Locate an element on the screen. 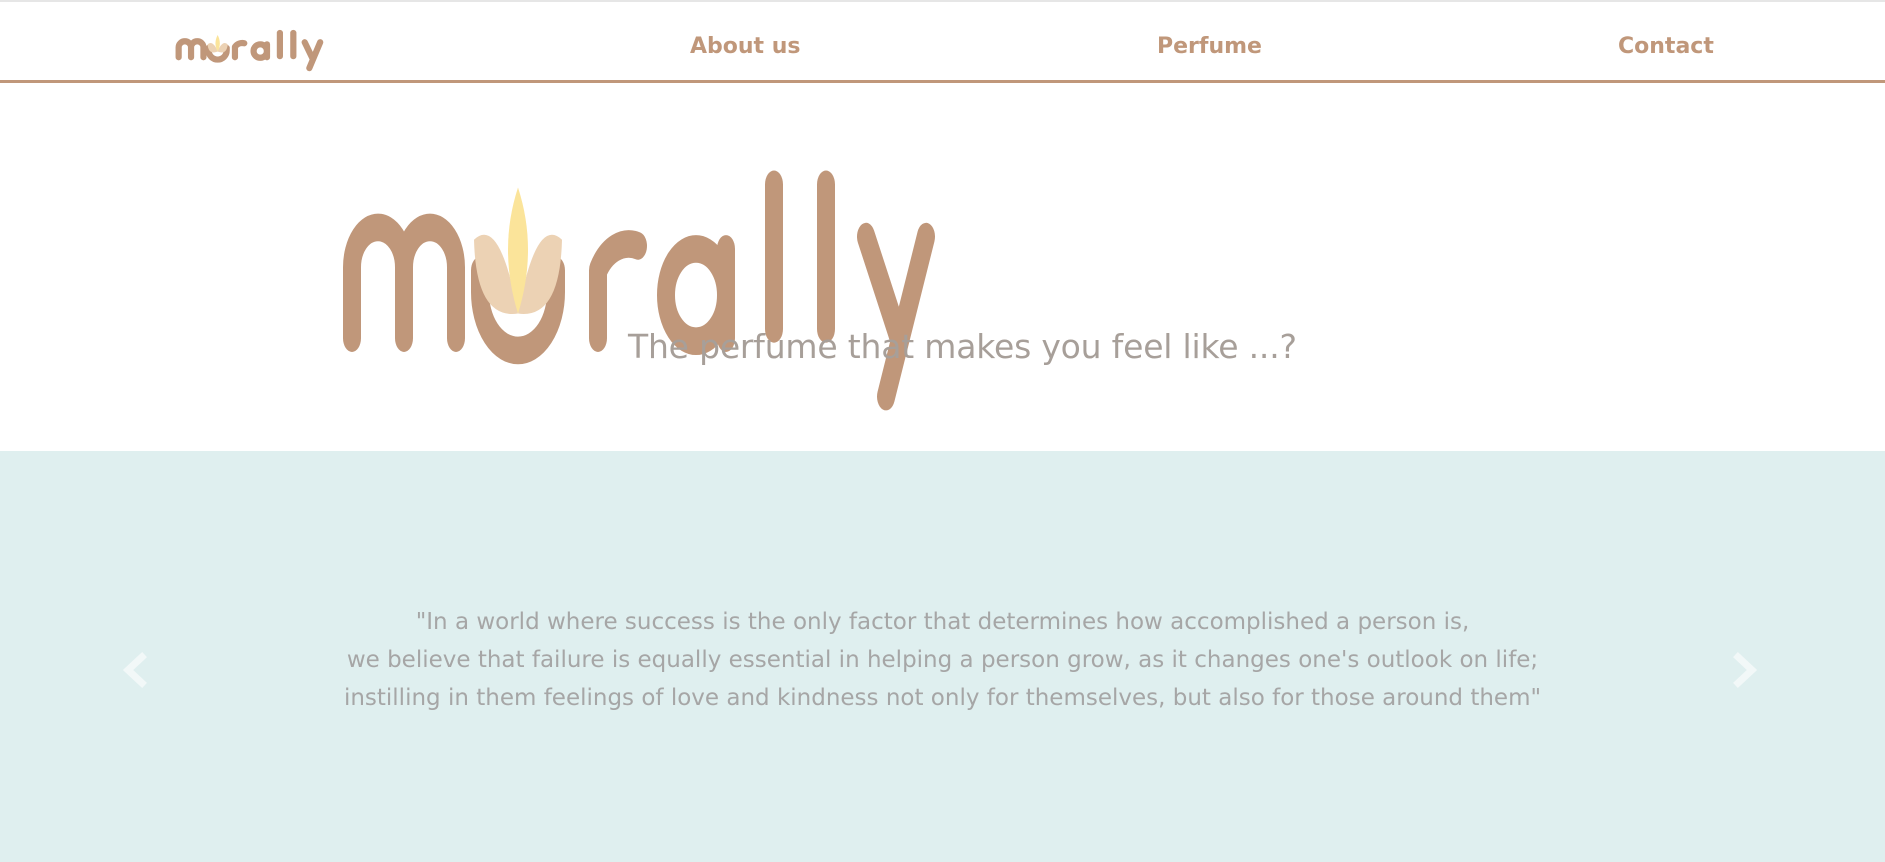 The width and height of the screenshot is (1885, 862). carousel-next-button is located at coordinates (1744, 670).